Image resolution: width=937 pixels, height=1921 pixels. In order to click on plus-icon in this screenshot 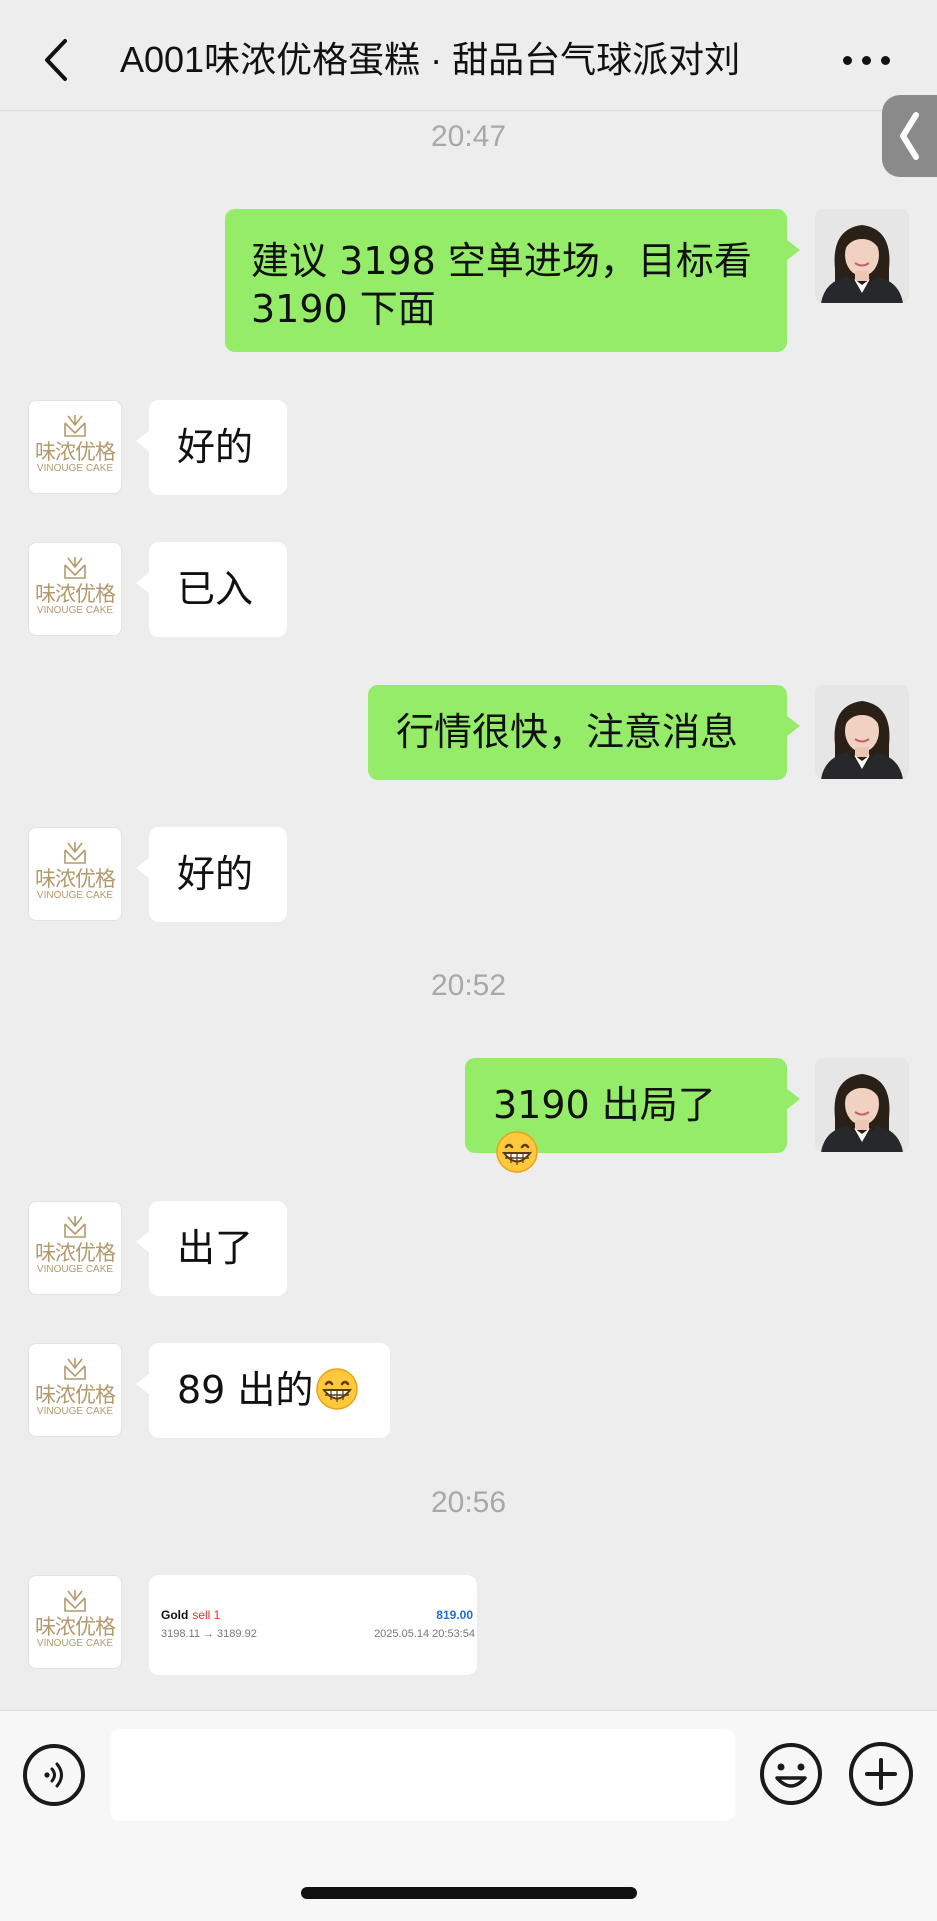, I will do `click(881, 1774)`.